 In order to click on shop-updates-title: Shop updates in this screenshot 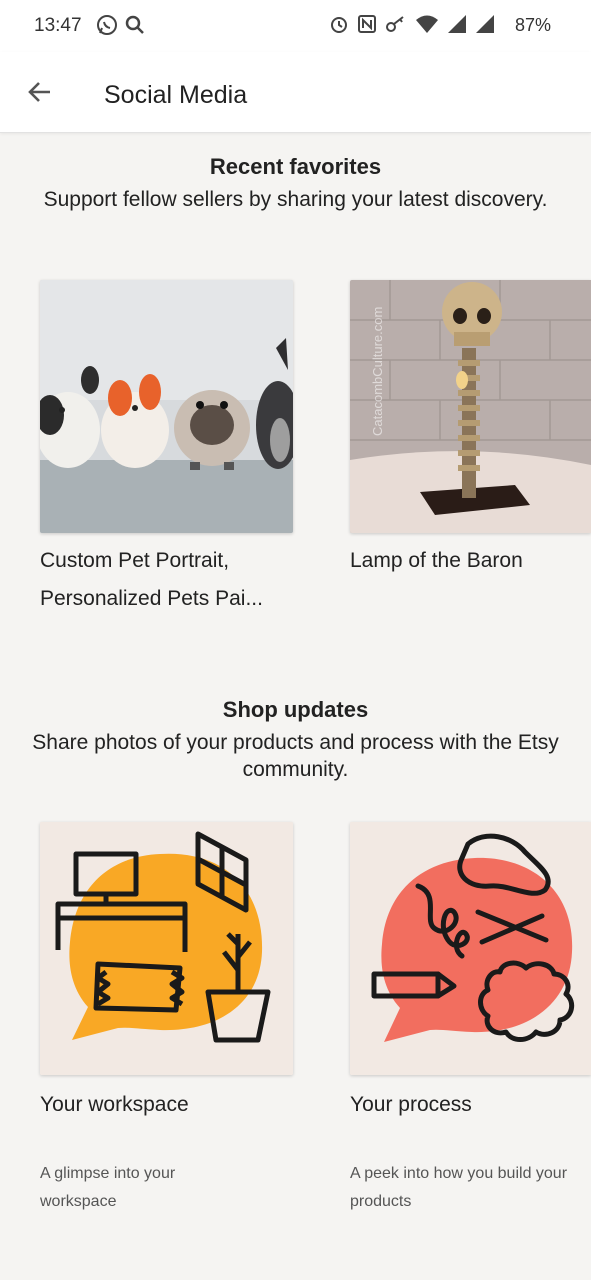, I will do `click(295, 709)`.